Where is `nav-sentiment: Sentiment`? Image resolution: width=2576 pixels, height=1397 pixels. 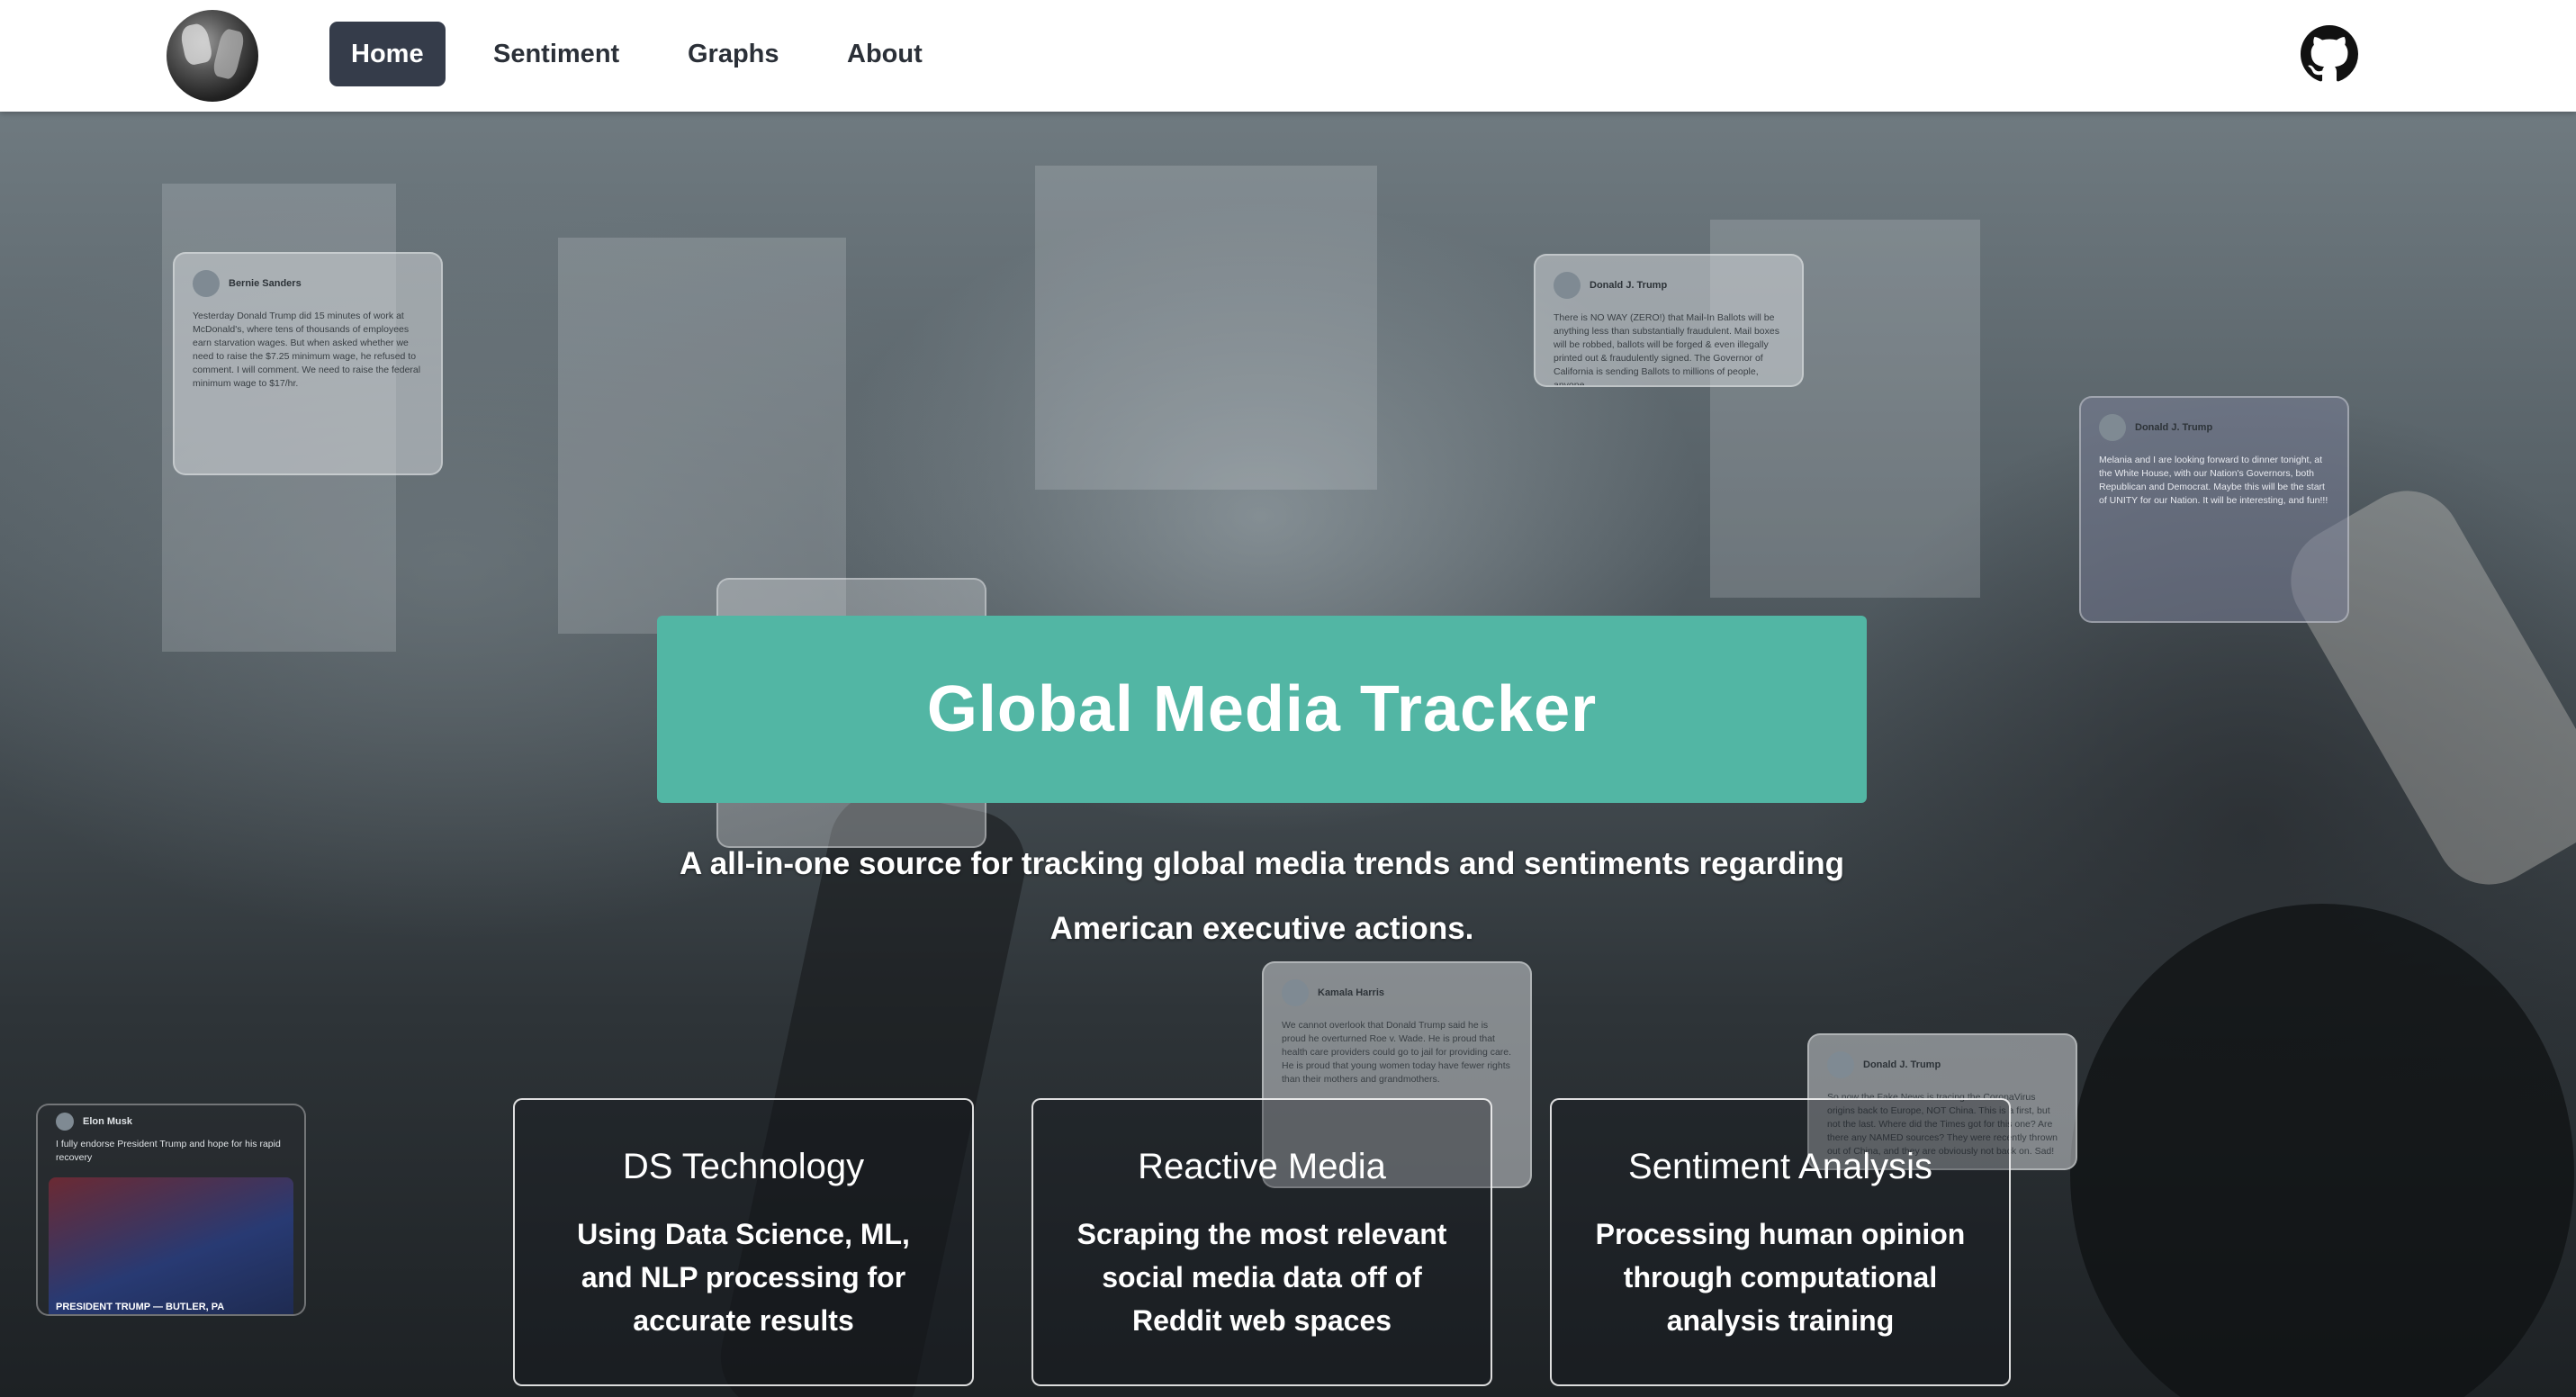
nav-sentiment: Sentiment is located at coordinates (556, 54).